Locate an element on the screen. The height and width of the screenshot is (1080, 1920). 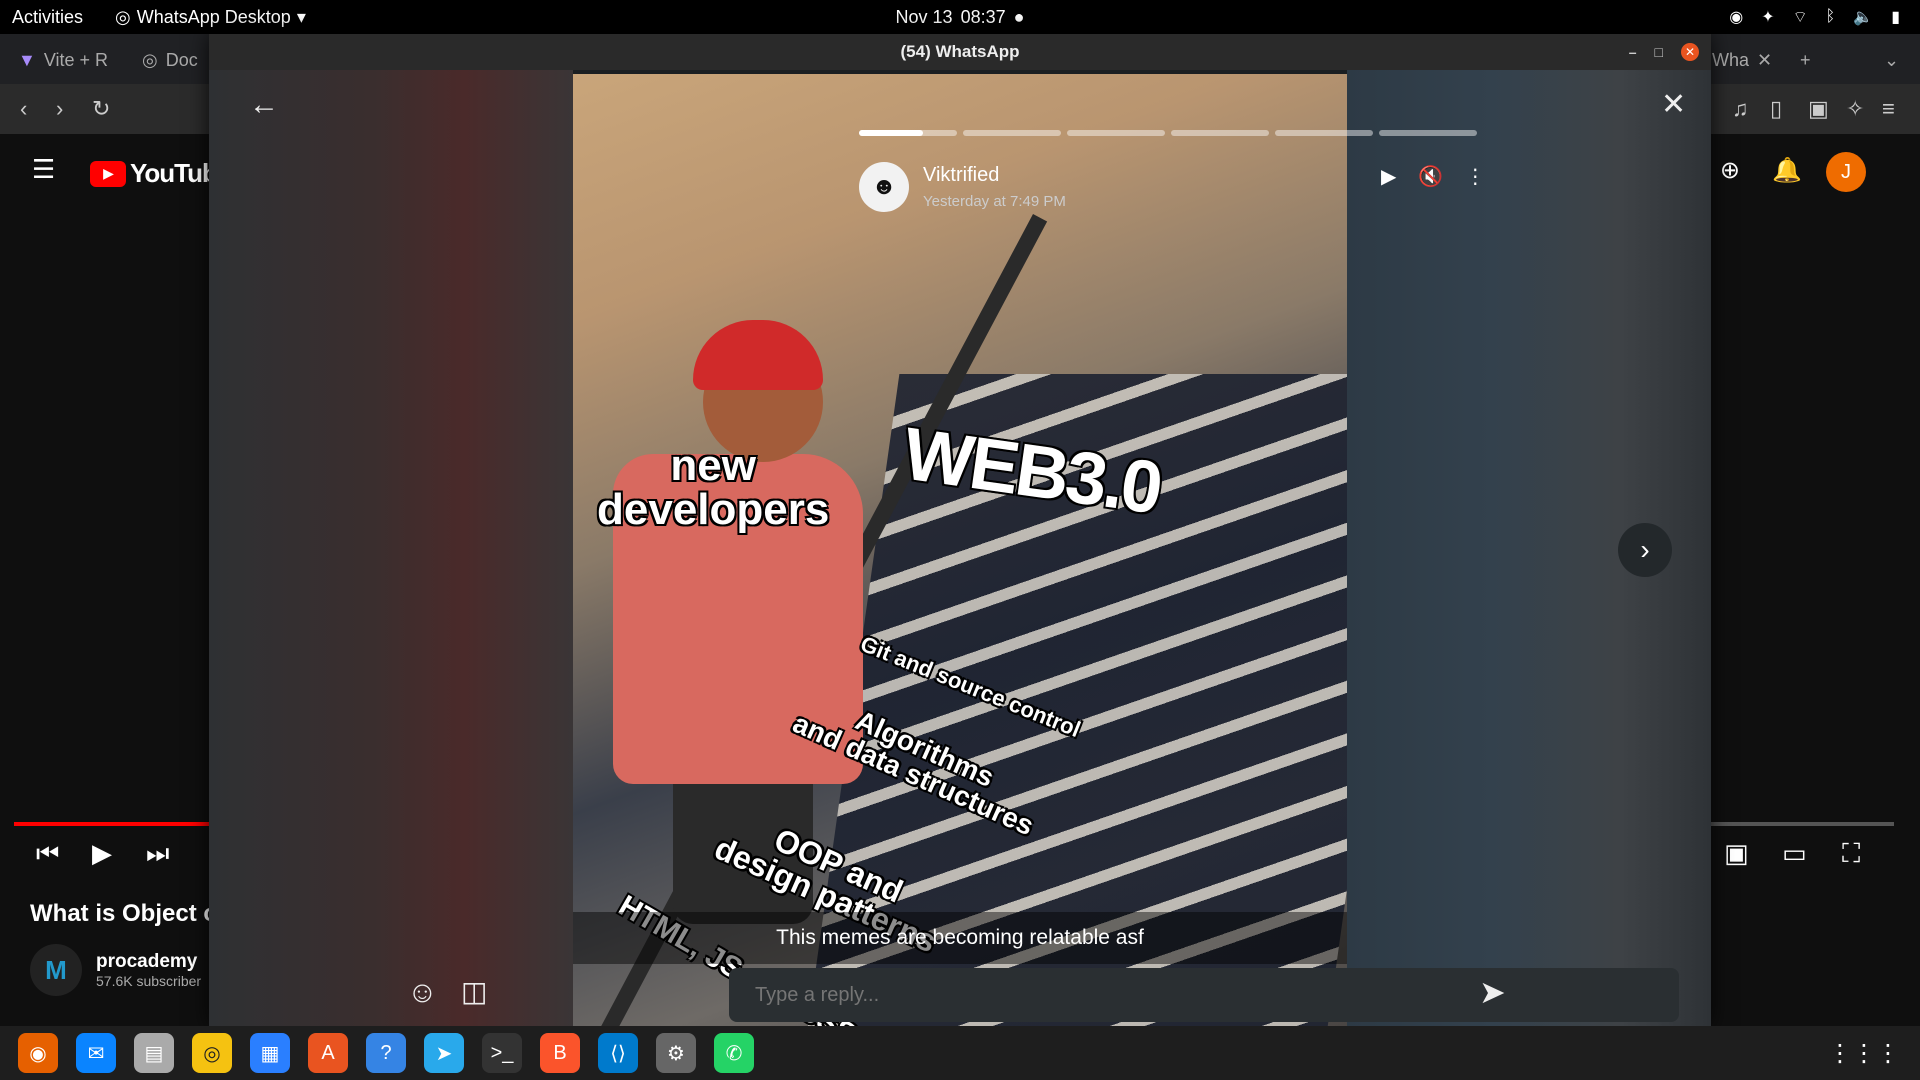
next-icon: ⏭ is located at coordinates (157, 854).